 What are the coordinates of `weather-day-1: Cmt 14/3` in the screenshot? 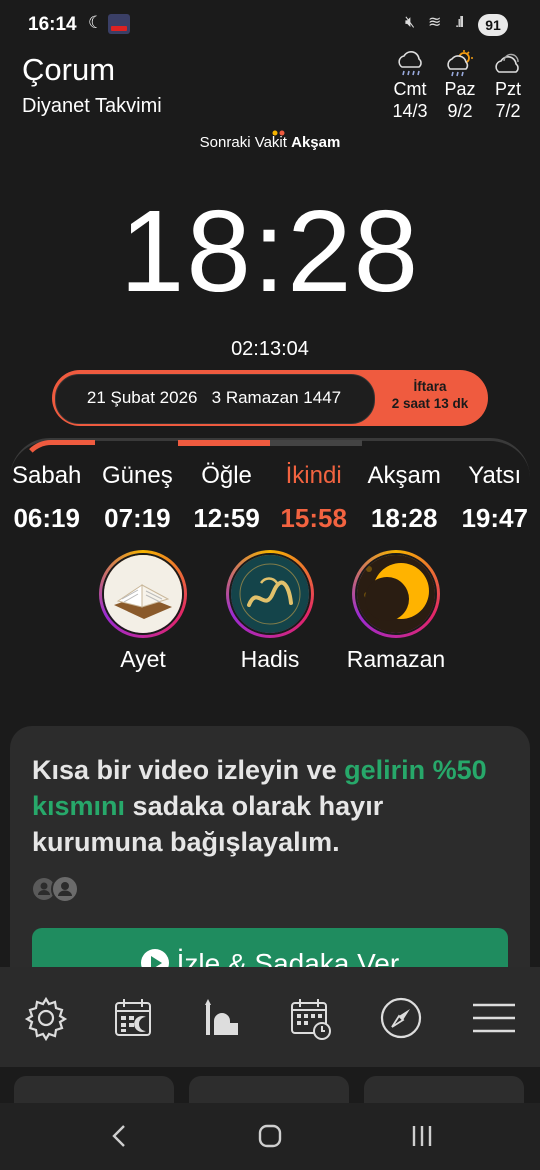 It's located at (410, 86).